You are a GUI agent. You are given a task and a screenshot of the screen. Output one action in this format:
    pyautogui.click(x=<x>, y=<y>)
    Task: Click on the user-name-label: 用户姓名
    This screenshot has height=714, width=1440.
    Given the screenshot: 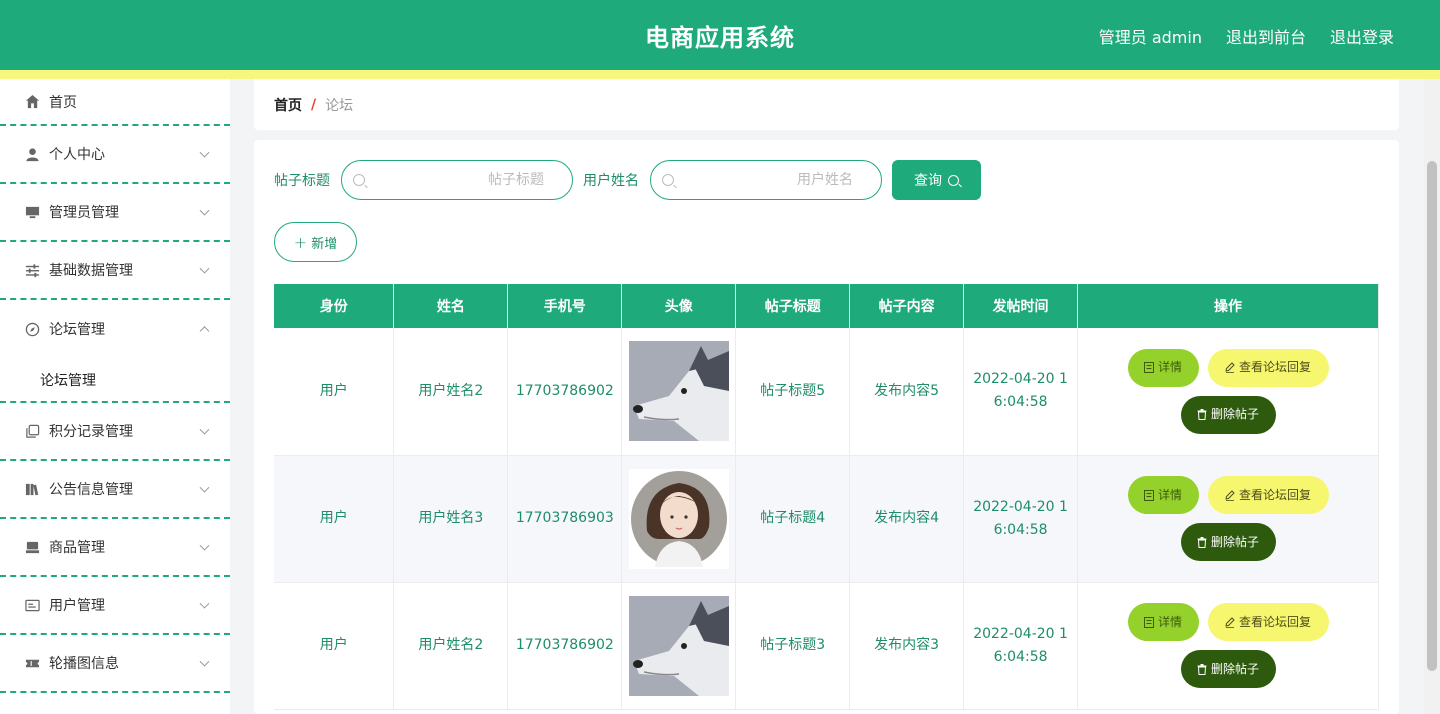 What is the action you would take?
    pyautogui.click(x=611, y=181)
    